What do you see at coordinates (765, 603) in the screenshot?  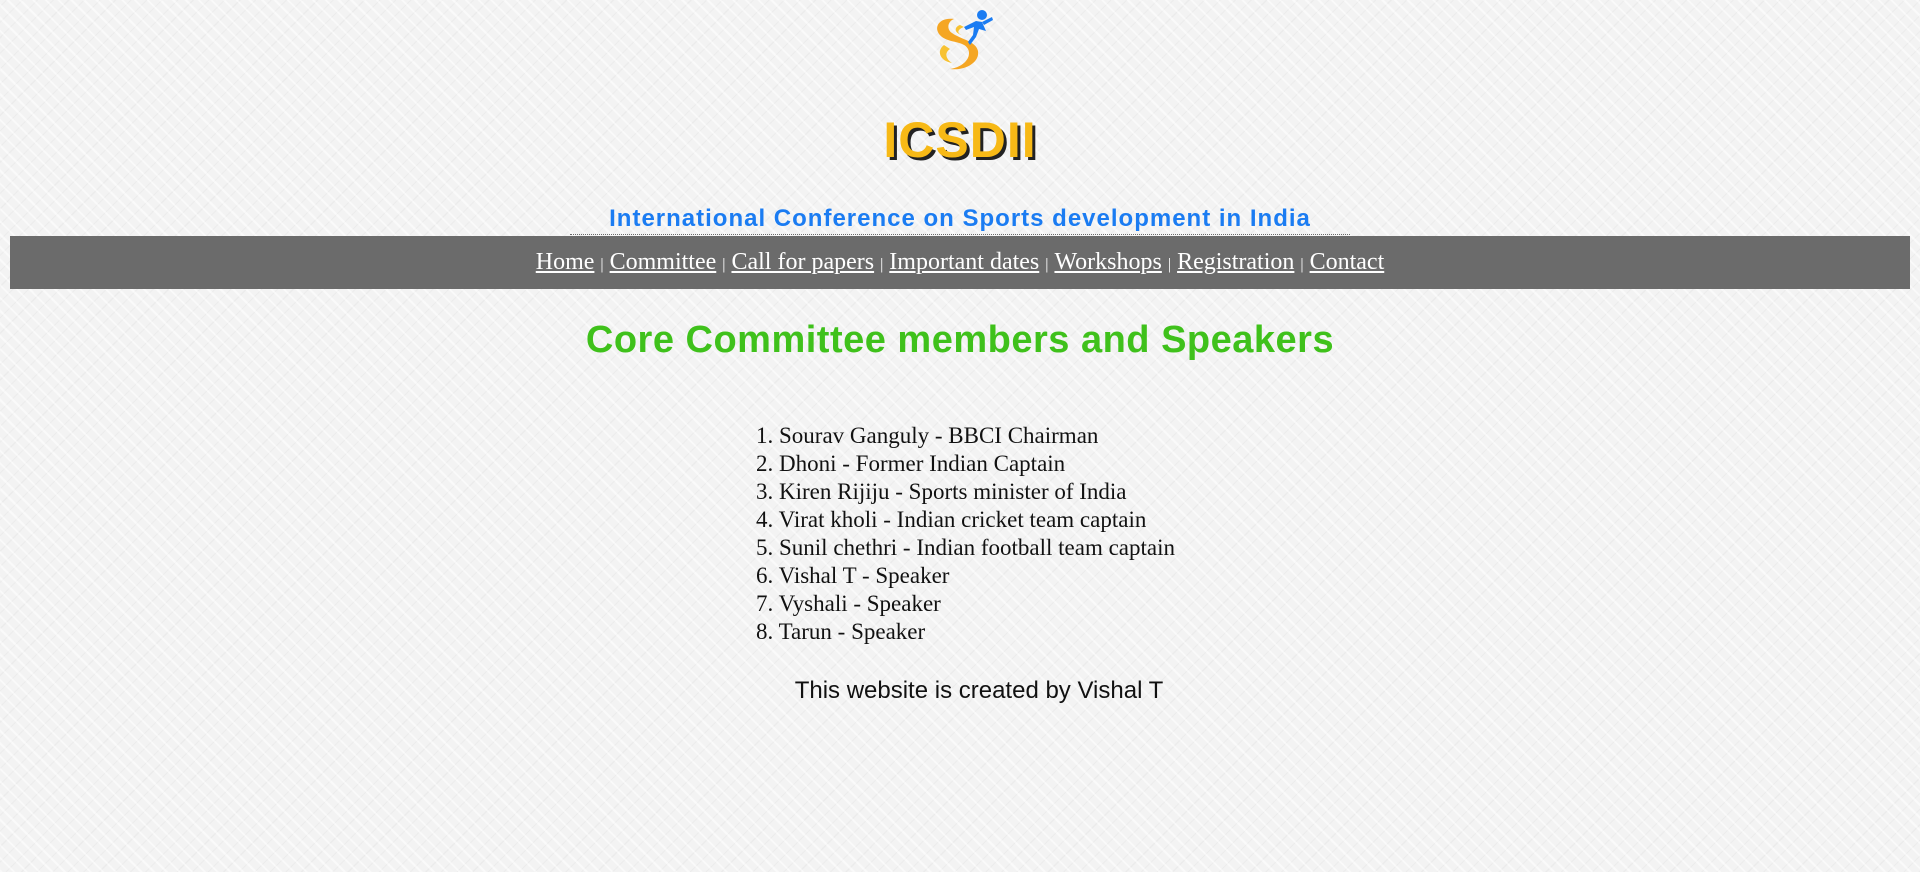 I see `list-item-number: 7.` at bounding box center [765, 603].